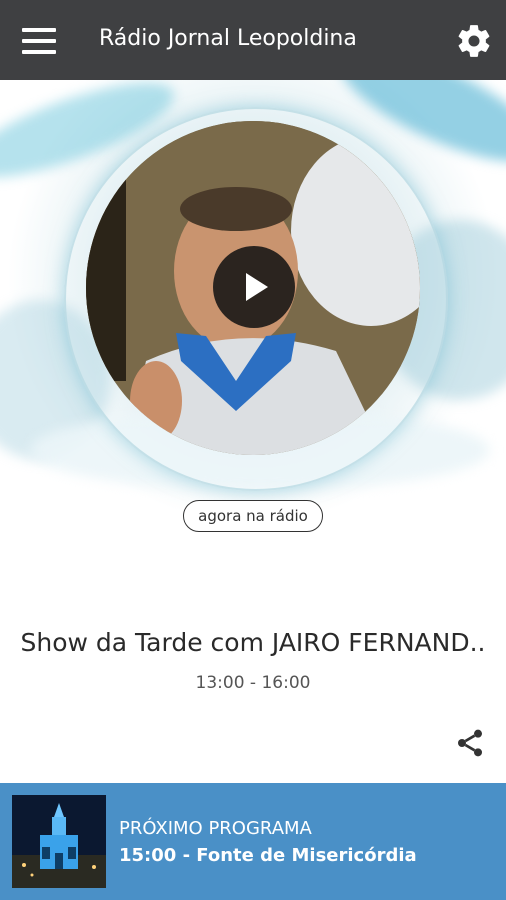 The width and height of the screenshot is (506, 900). Describe the element at coordinates (474, 41) in the screenshot. I see `gear-icon` at that location.